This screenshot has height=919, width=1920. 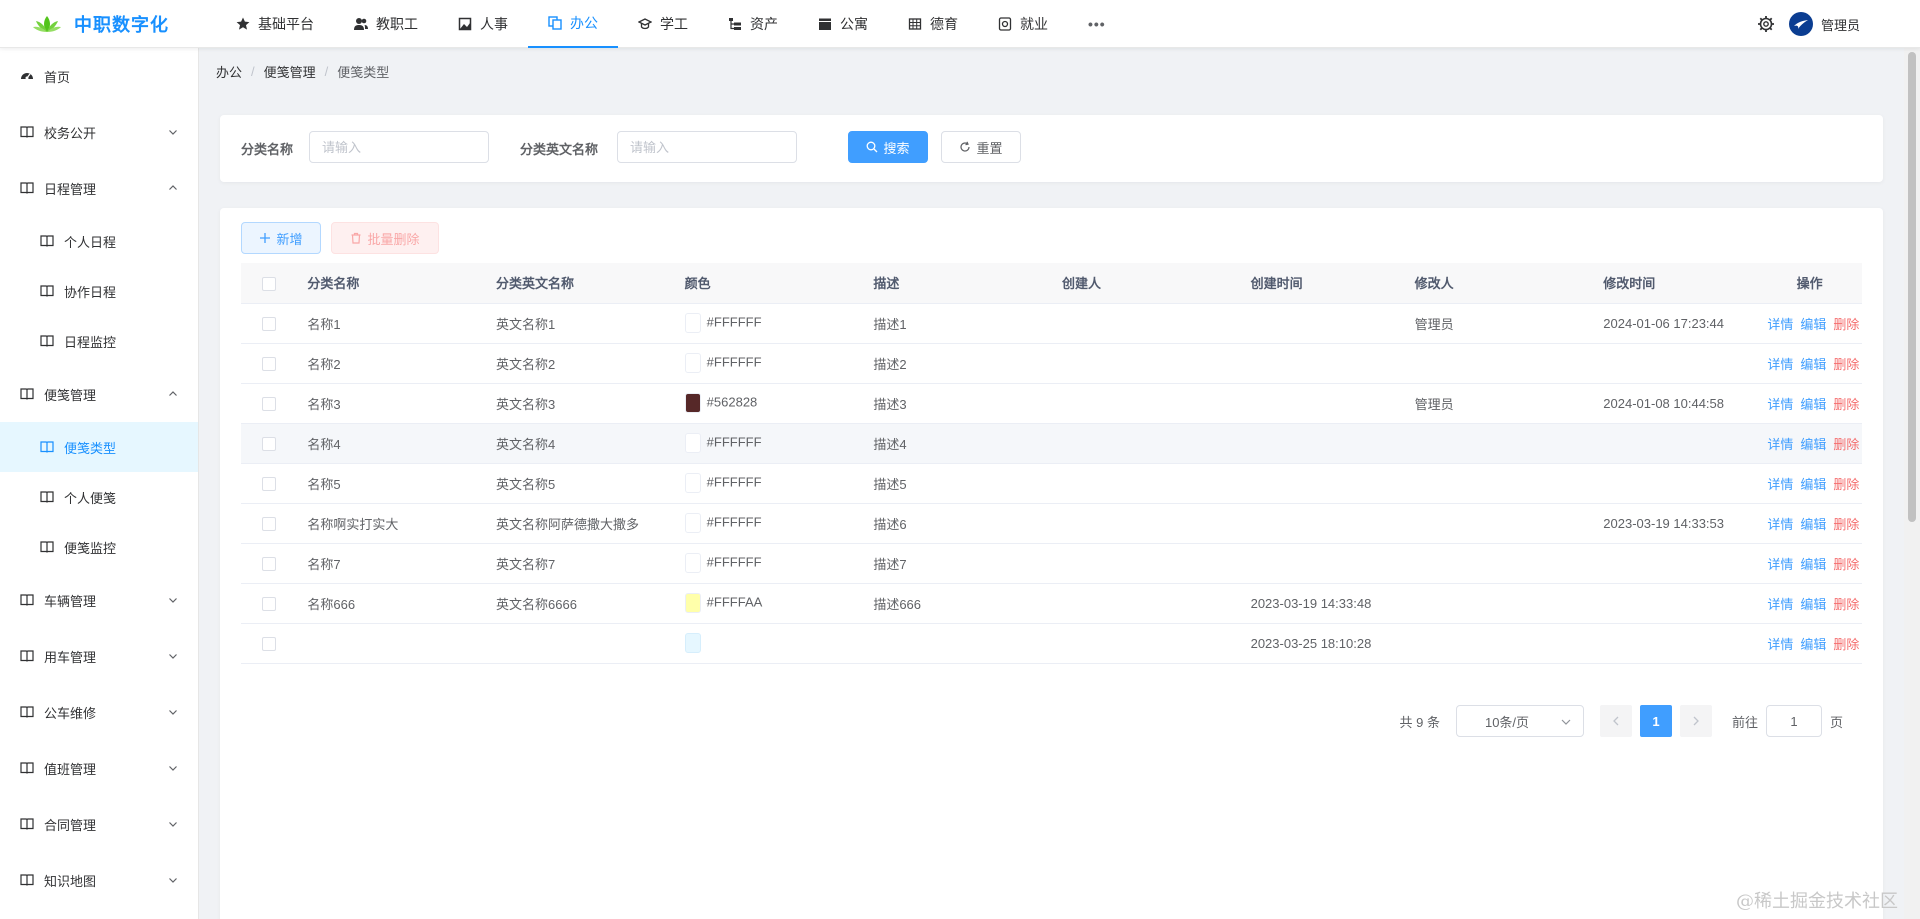 I want to click on nav-item-assets: 资产, so click(x=753, y=24).